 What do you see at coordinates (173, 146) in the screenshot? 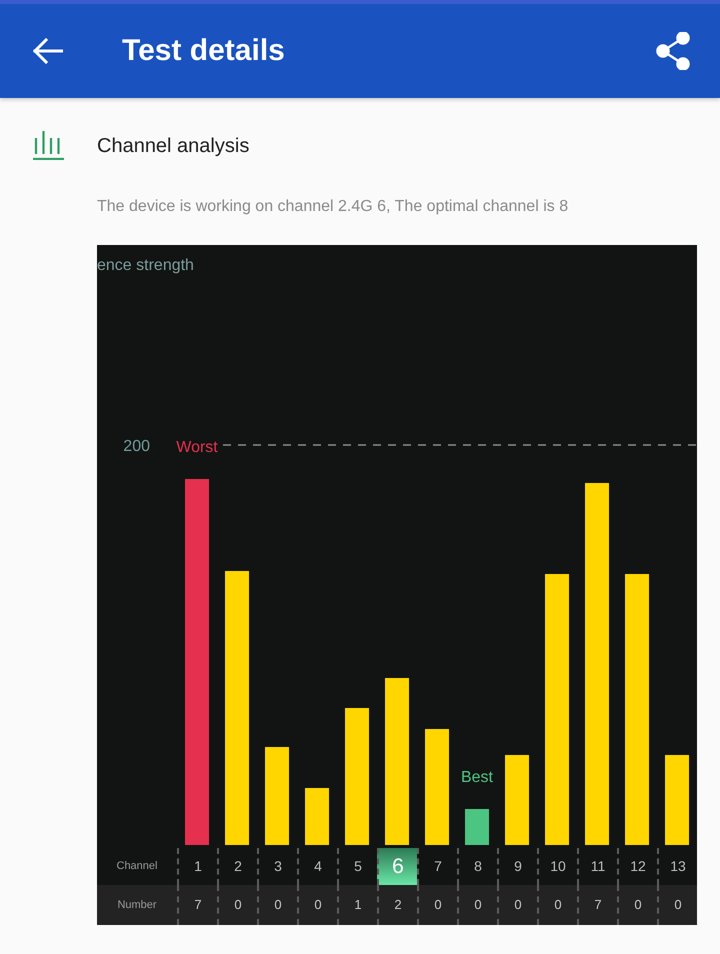
I see `section-title: Channel analysis` at bounding box center [173, 146].